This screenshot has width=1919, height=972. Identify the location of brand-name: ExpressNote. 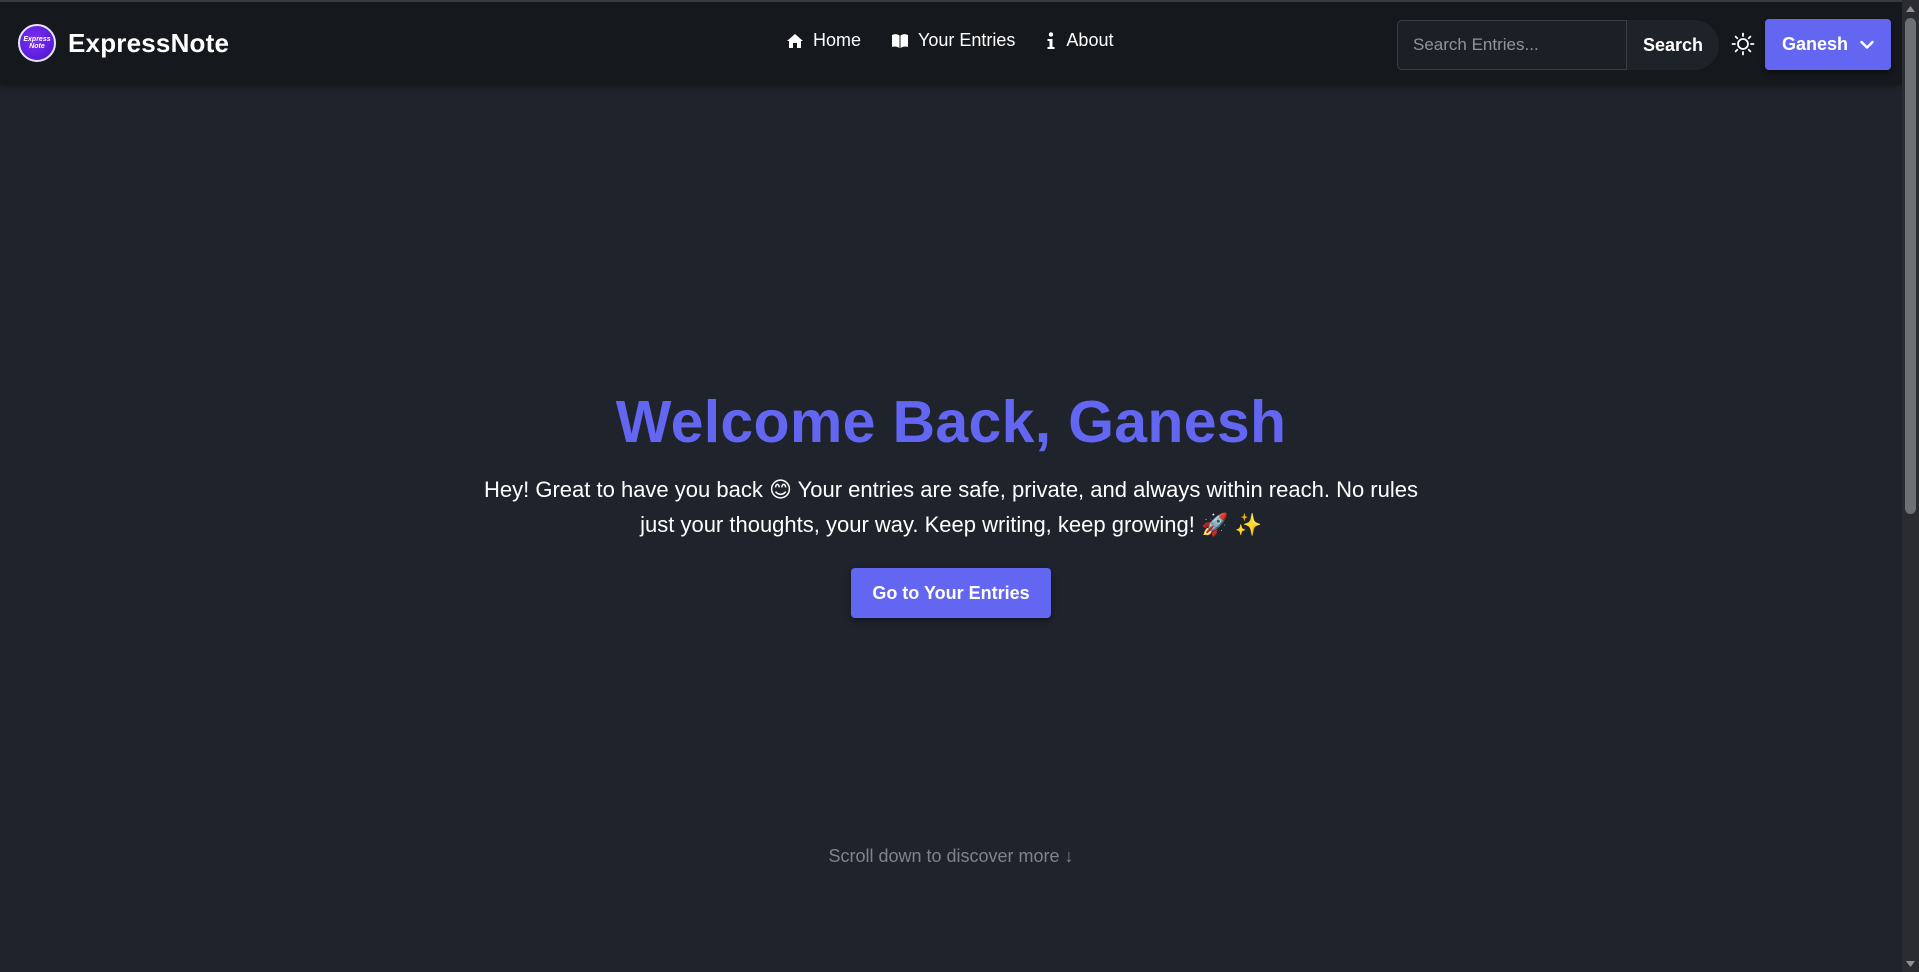
(149, 42).